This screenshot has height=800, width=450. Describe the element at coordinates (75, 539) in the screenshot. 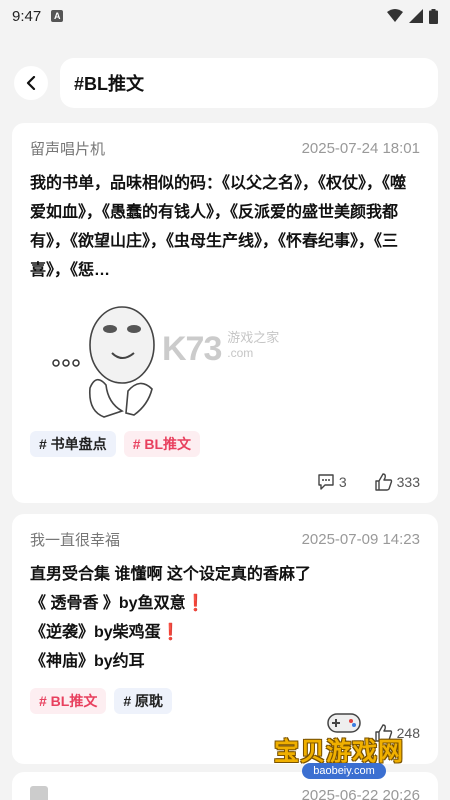

I see `post-author: 我一直很幸福` at that location.